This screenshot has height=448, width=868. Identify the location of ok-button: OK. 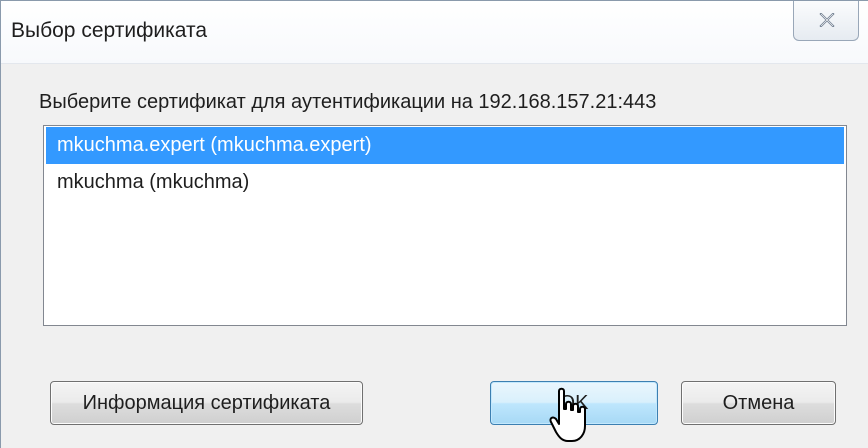
(574, 403).